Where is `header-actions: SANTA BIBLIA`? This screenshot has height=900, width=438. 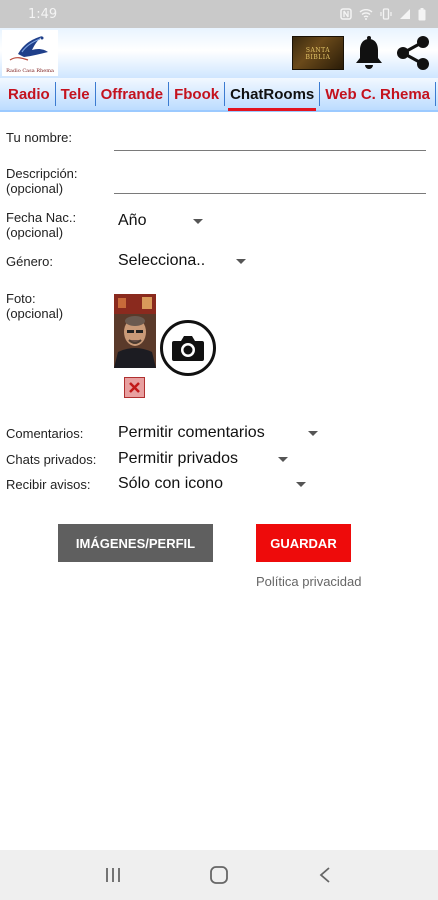
header-actions: SANTA BIBLIA is located at coordinates (365, 53).